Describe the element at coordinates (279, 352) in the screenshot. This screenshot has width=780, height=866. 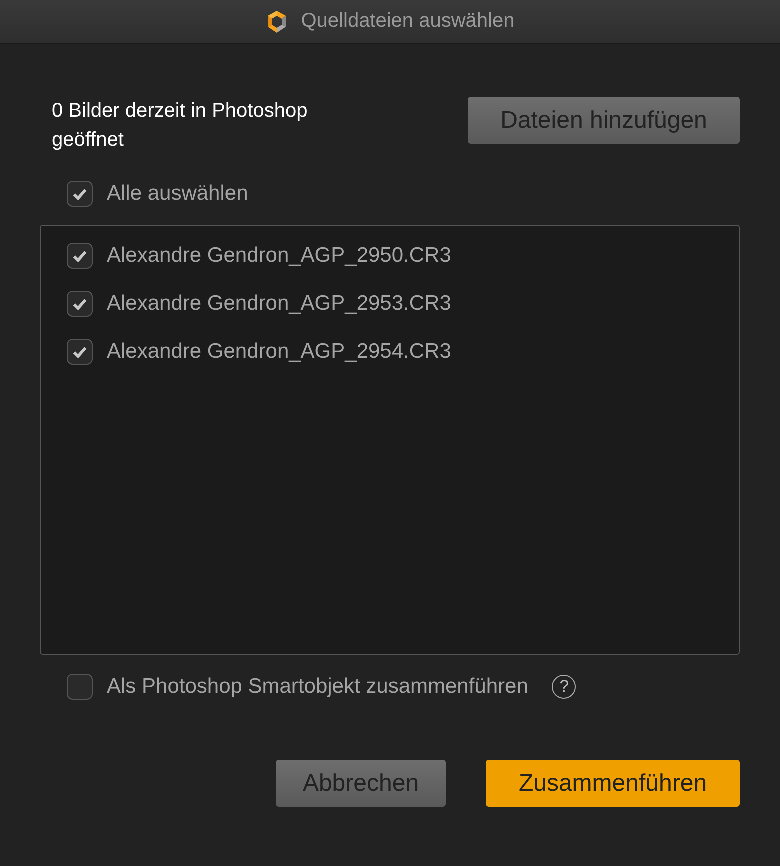
I see `file-name: Alexandre Gendron_AGP_2954.CR3` at that location.